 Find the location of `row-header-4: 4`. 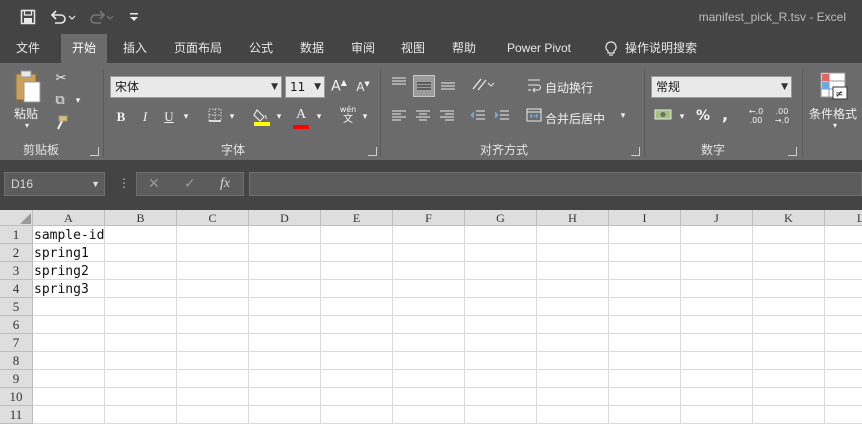

row-header-4: 4 is located at coordinates (16, 289).